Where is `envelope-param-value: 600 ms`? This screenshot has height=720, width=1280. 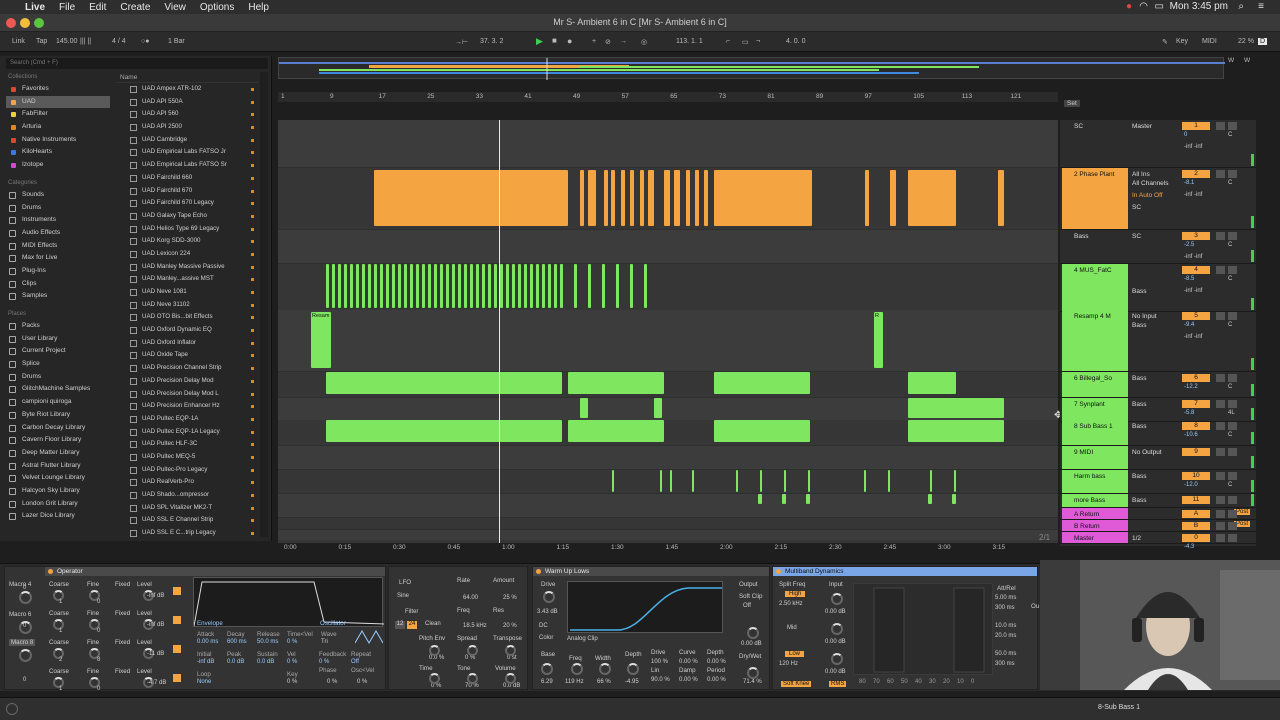
envelope-param-value: 600 ms is located at coordinates (237, 642).